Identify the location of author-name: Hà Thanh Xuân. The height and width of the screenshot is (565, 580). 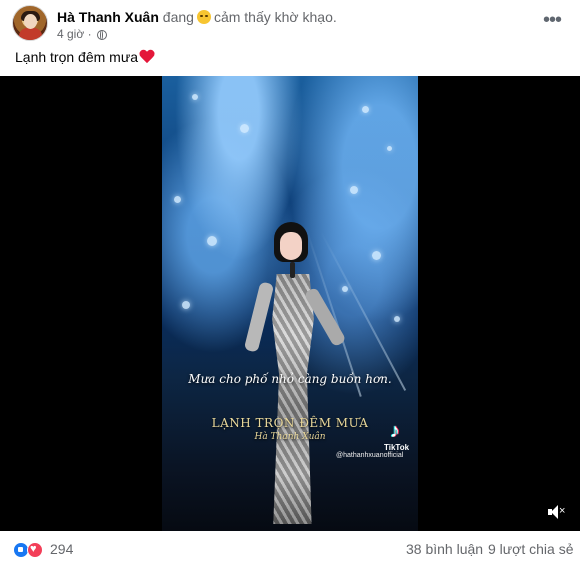
(108, 17).